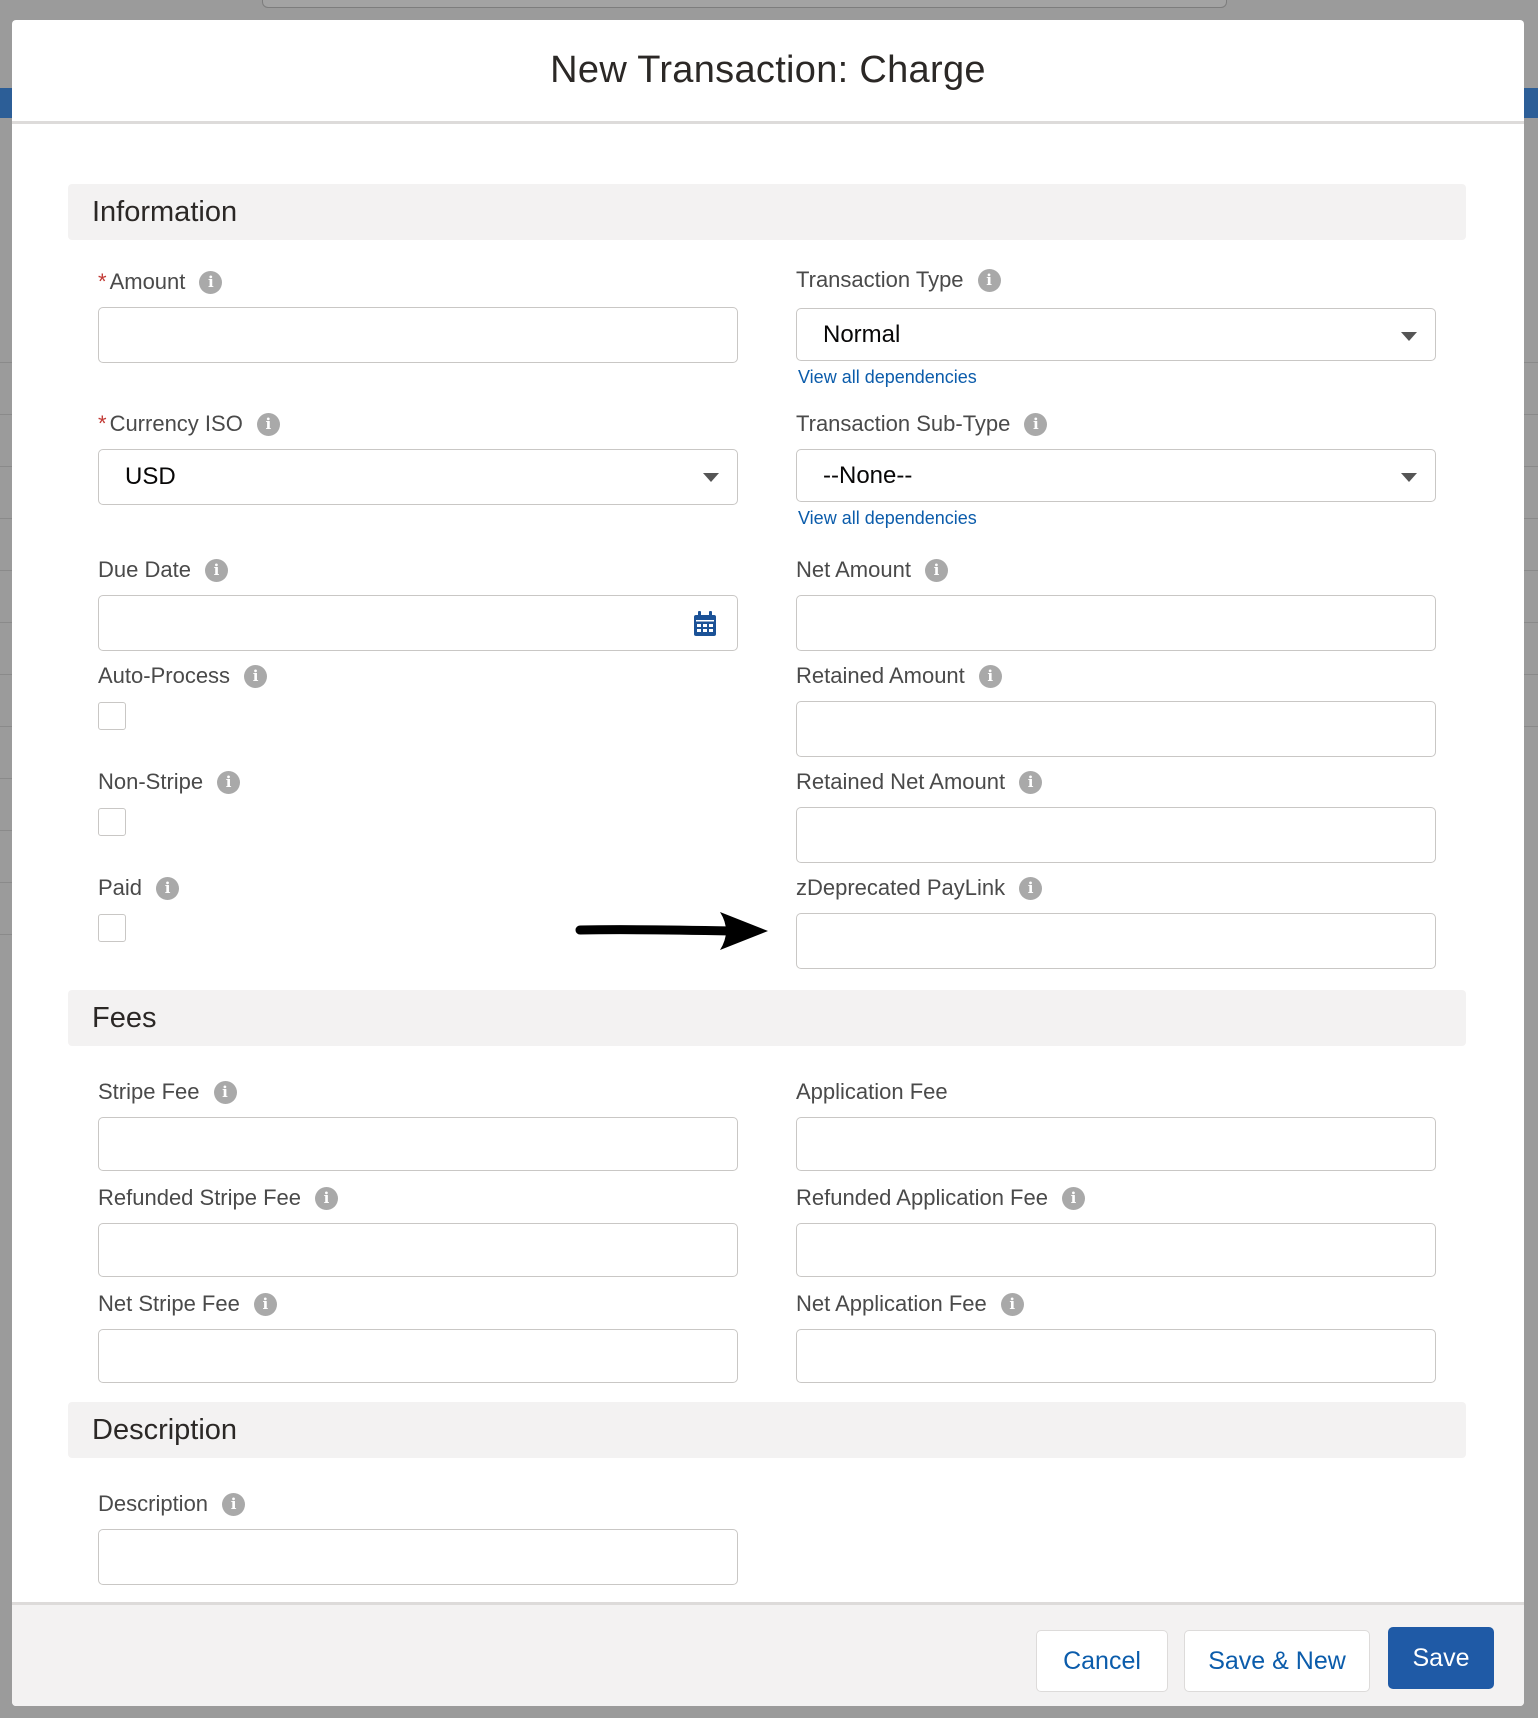 This screenshot has width=1538, height=1718. Describe the element at coordinates (767, 1430) in the screenshot. I see `section-header-description: Description` at that location.